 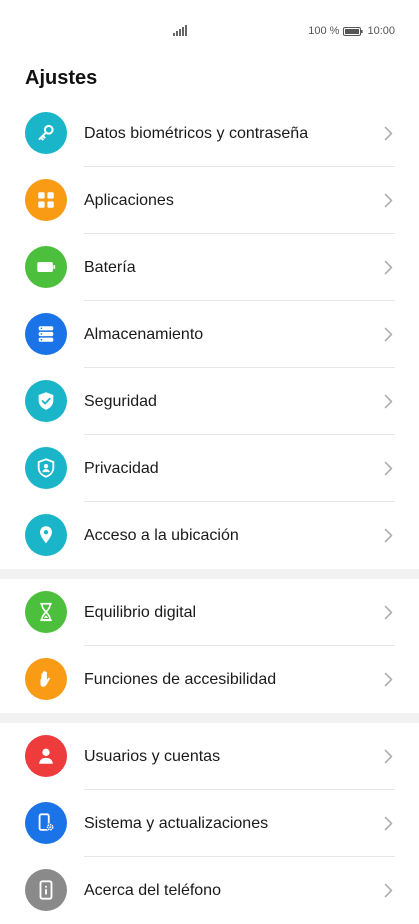 I want to click on settings-item-usuarios-y-cuentas: Usuarios y cuentas, so click(x=209, y=756).